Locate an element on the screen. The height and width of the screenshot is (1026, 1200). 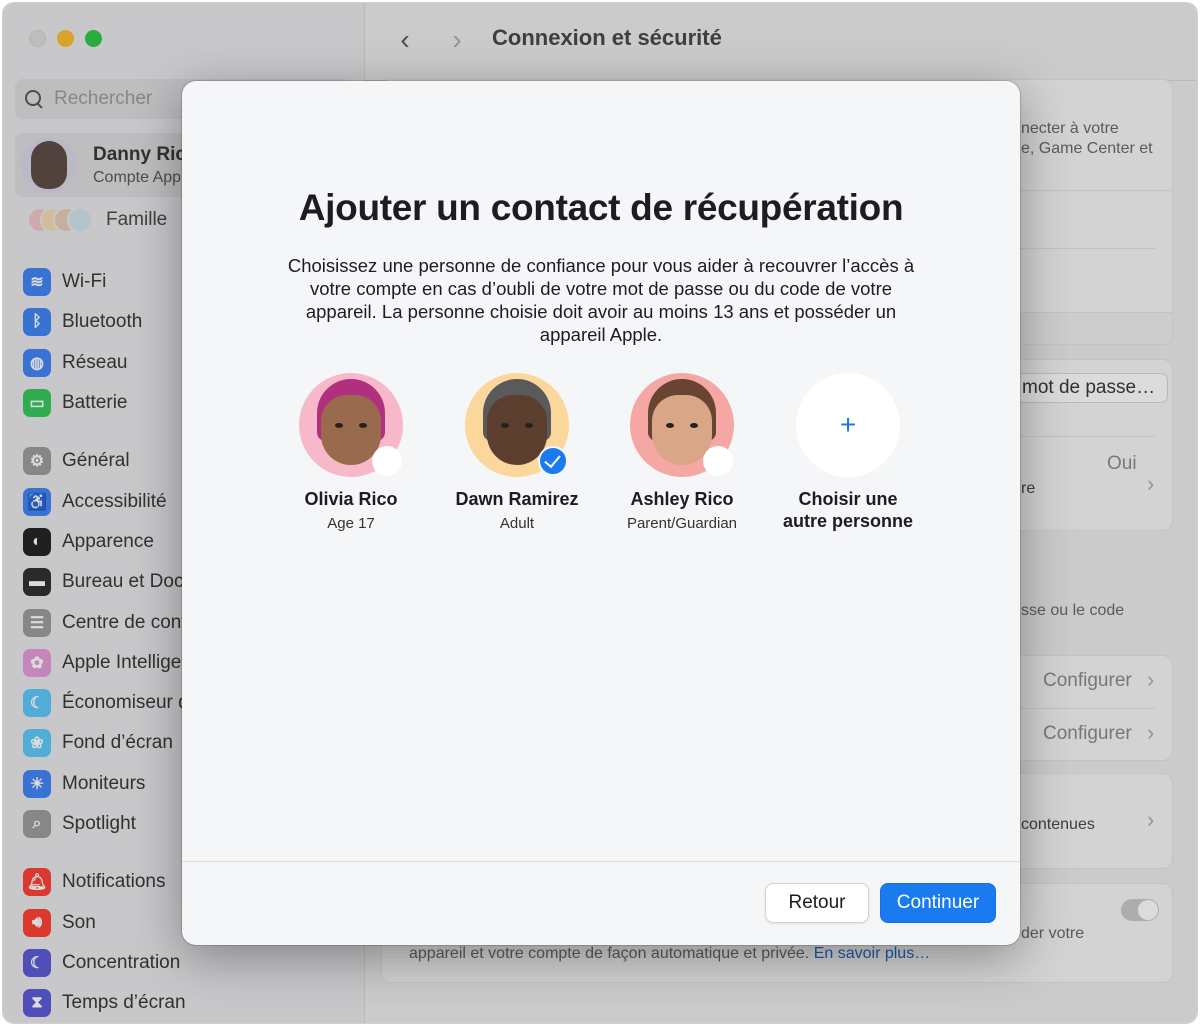
configure-recovery-contact: Configurer is located at coordinates (1087, 681).